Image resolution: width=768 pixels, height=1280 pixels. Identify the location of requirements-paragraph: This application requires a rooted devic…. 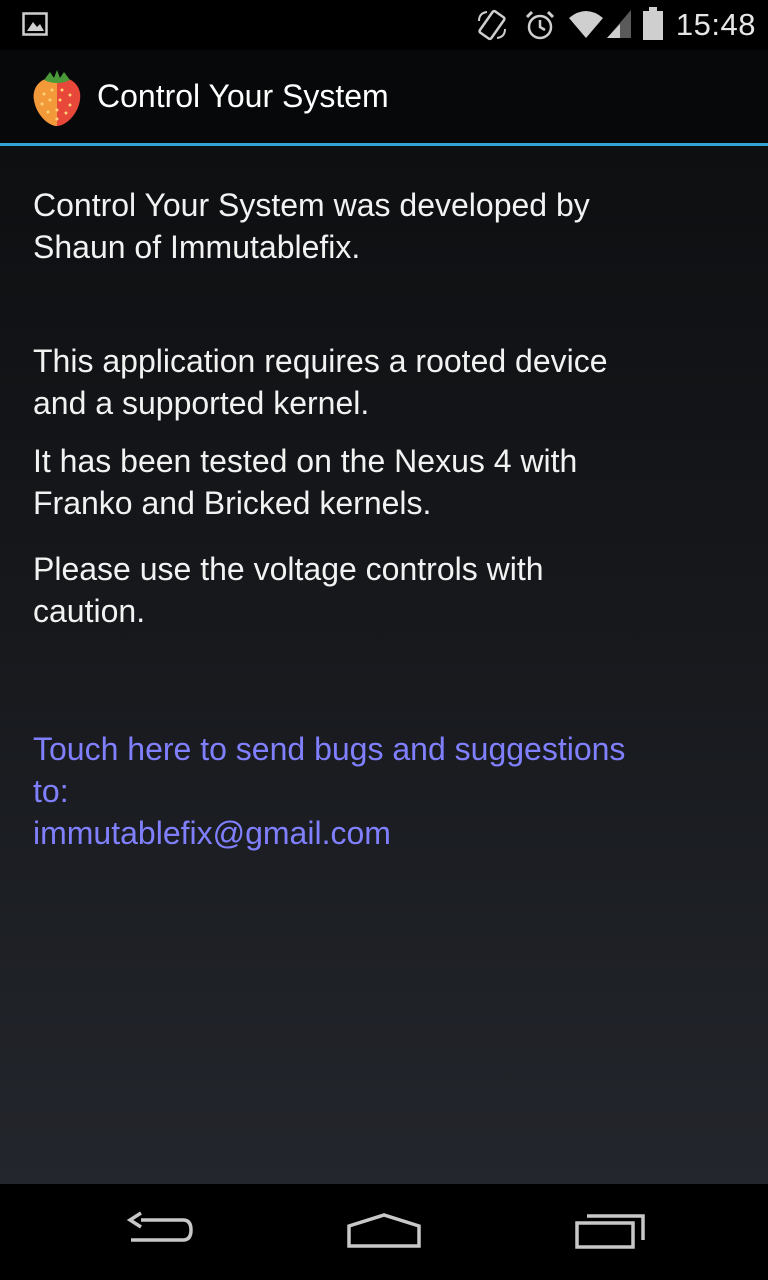
(320, 382).